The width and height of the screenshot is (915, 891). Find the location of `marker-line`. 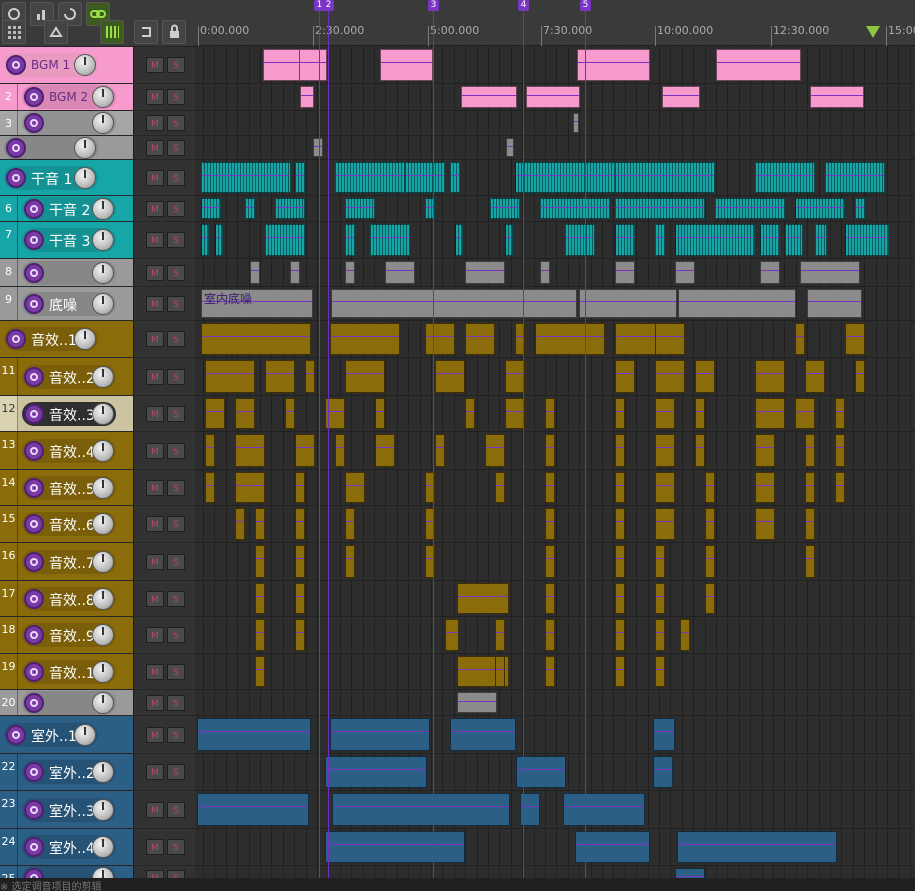

marker-line is located at coordinates (523, 449).